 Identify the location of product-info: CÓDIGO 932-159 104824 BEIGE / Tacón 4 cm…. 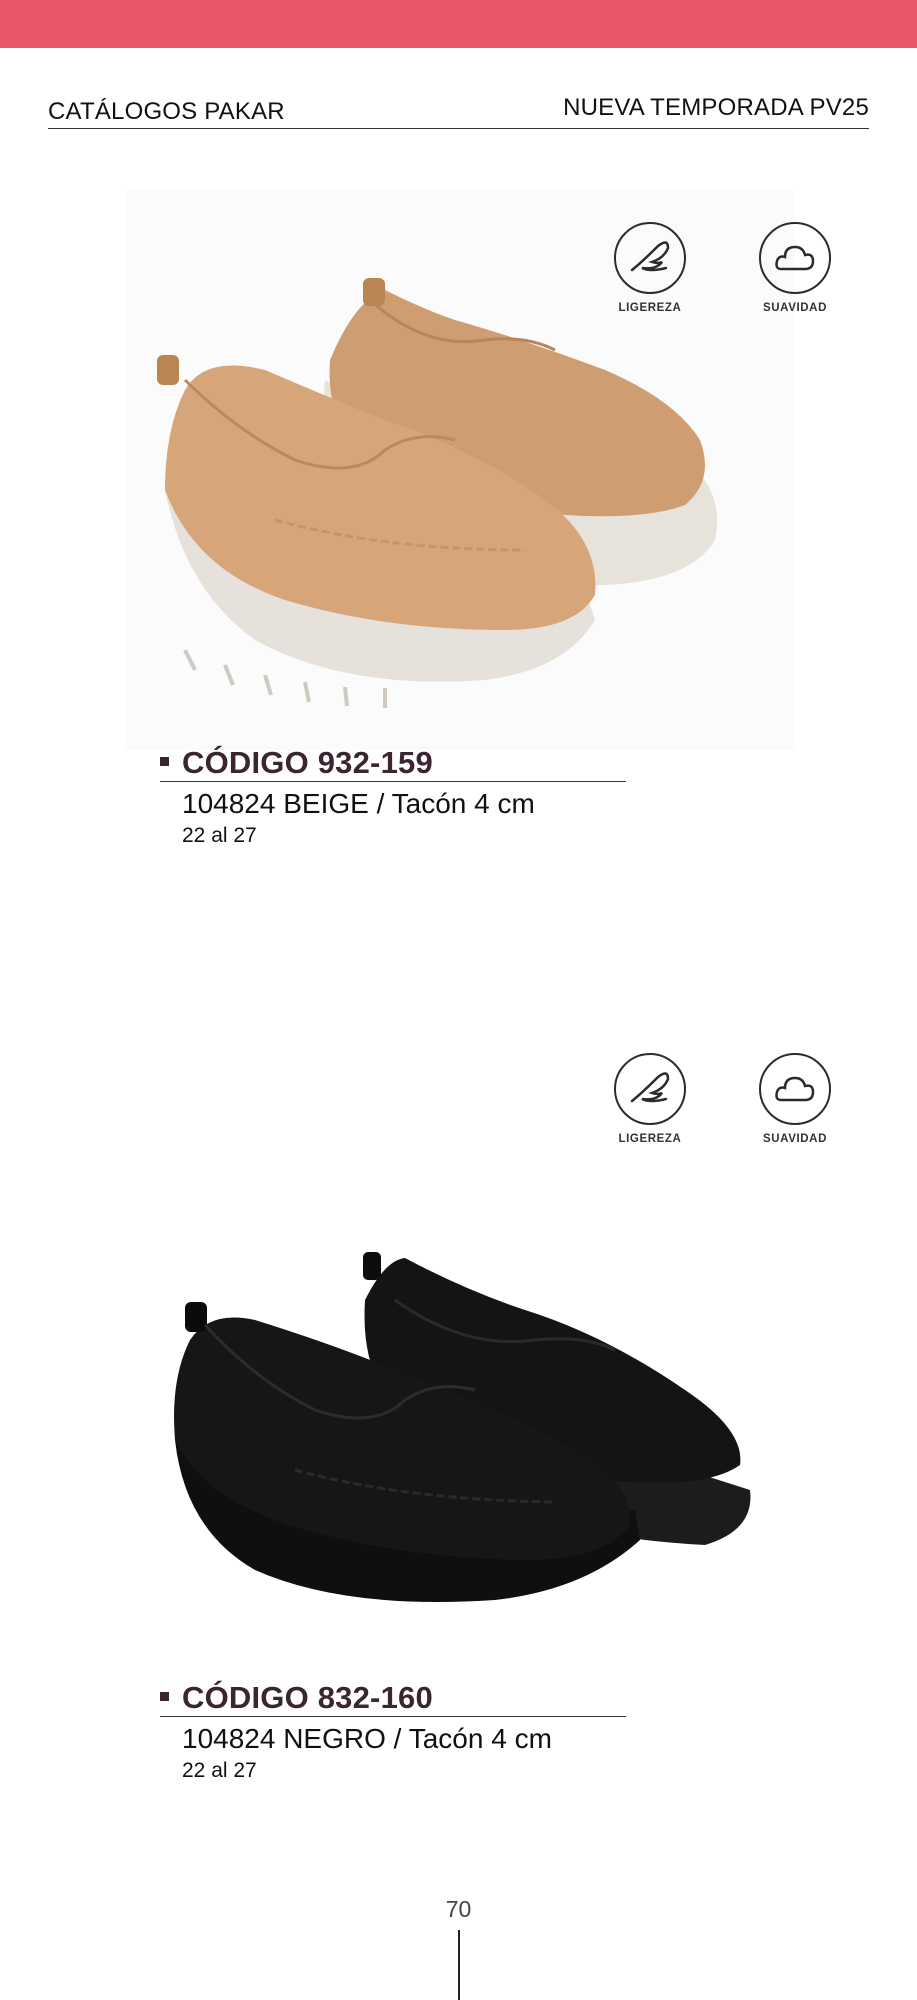
(393, 795).